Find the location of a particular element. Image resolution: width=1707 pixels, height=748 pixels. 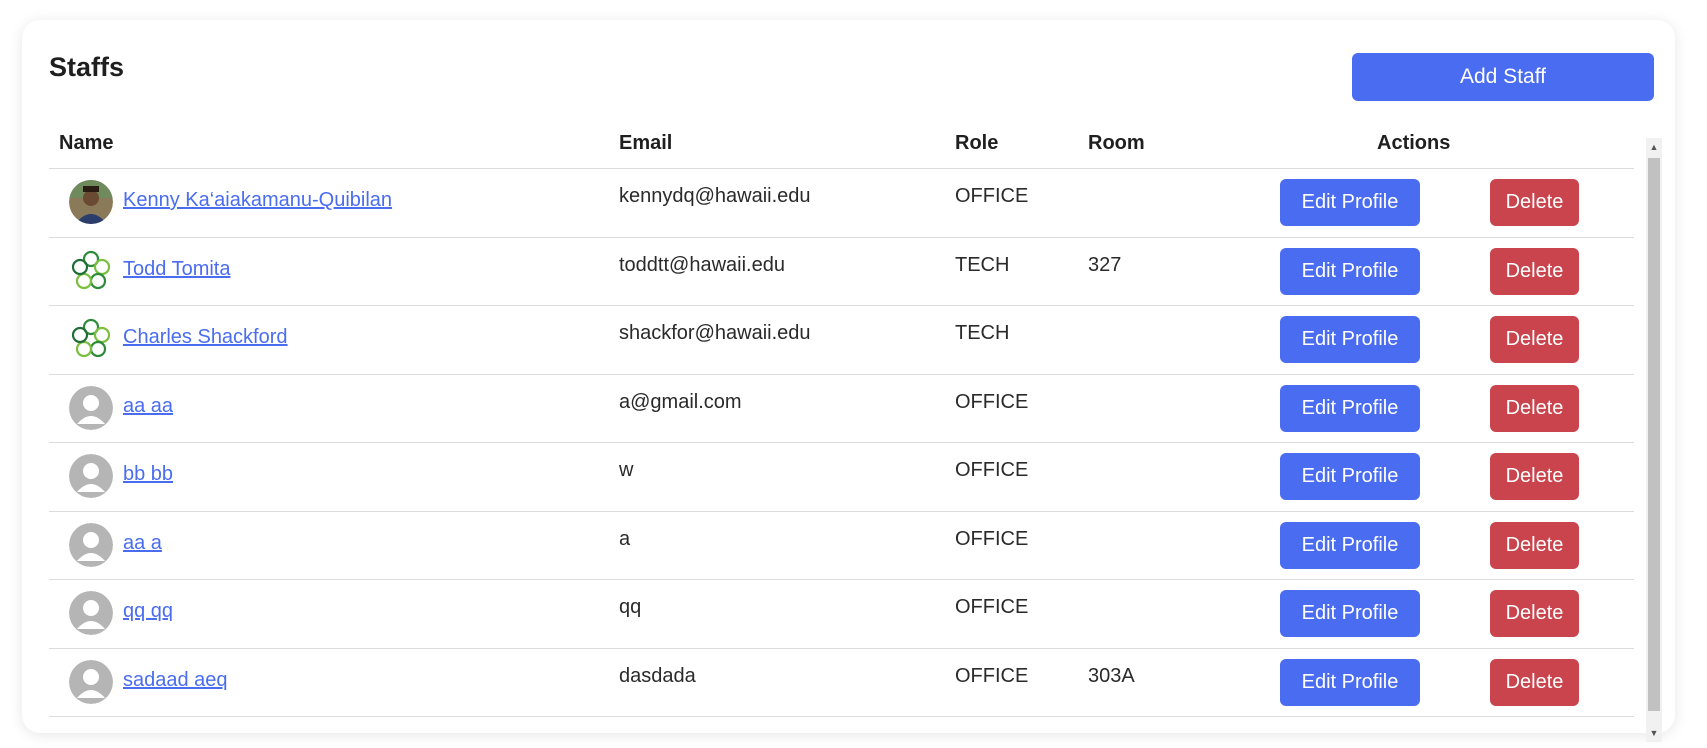

vertical-scrollbar: ▲ ▼ is located at coordinates (1654, 440).